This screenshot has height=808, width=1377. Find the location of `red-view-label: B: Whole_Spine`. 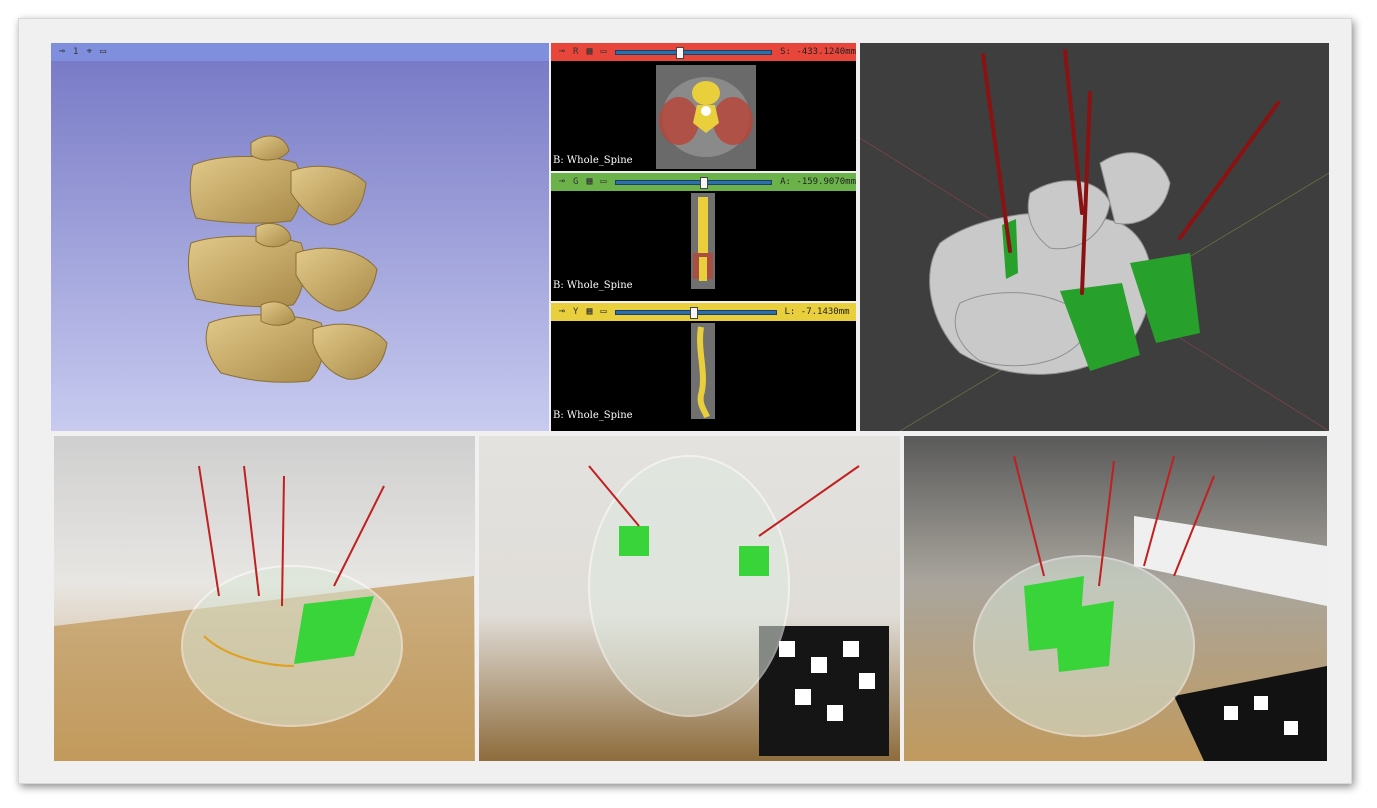

red-view-label: B: Whole_Spine is located at coordinates (593, 160).